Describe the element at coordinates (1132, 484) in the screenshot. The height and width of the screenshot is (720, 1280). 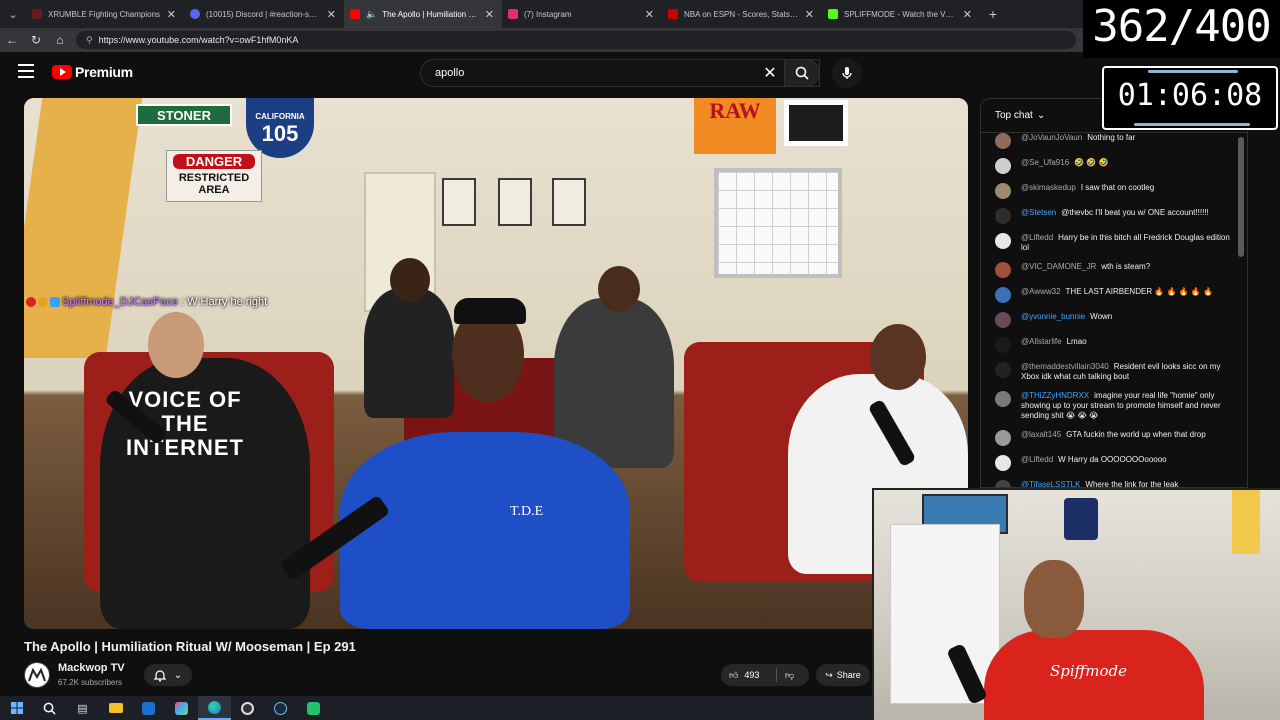
I see `chat-text: Where the link for the leak` at that location.